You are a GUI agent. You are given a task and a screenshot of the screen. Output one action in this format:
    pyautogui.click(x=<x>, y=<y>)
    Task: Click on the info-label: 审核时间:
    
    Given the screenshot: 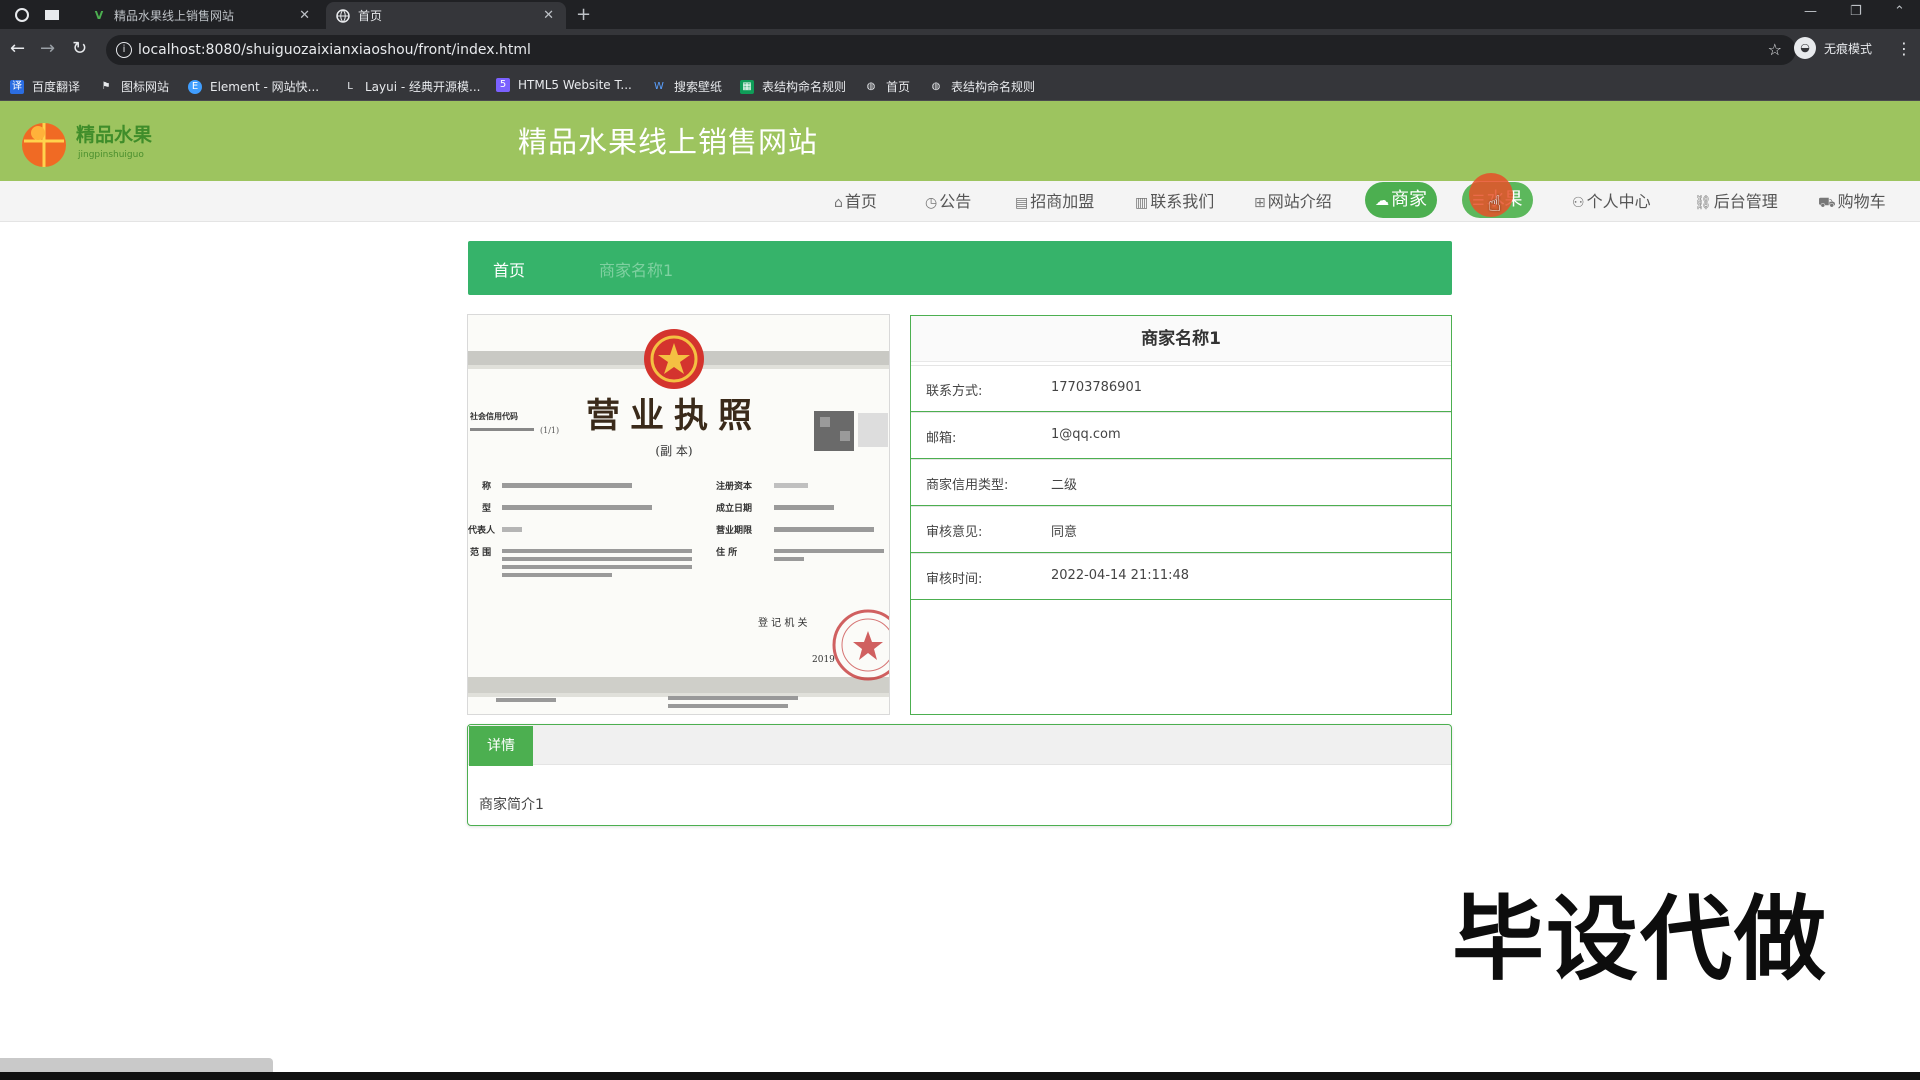 What is the action you would take?
    pyautogui.click(x=954, y=579)
    